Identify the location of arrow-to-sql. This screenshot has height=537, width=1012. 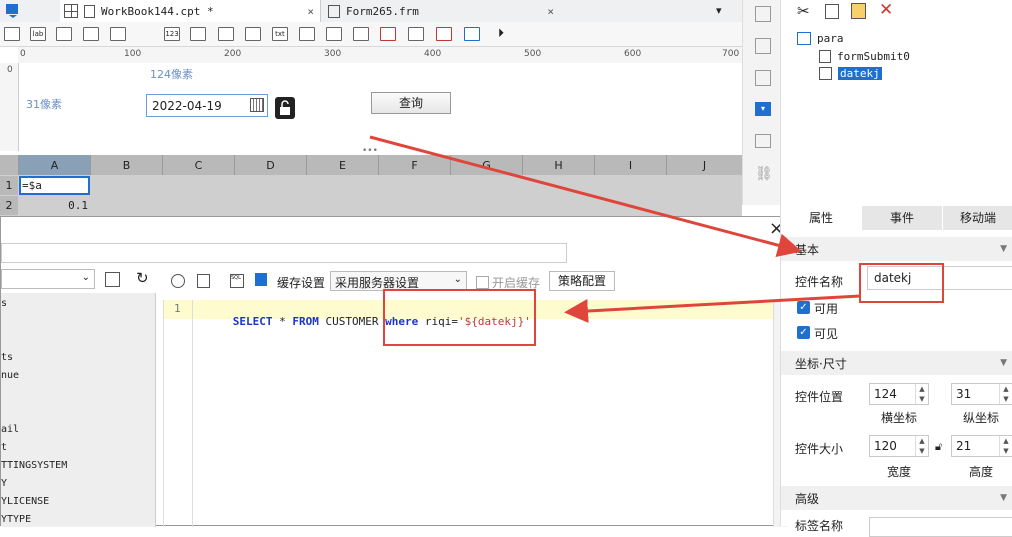
(712, 308).